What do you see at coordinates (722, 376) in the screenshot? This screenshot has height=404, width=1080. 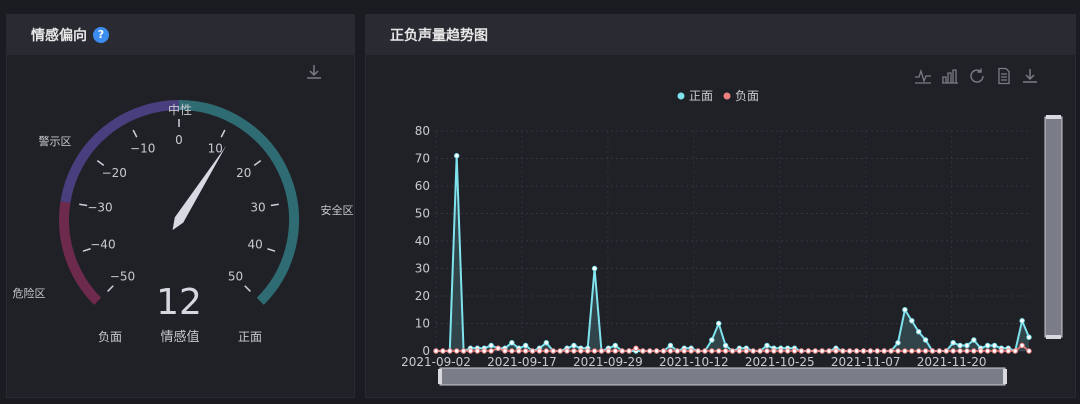 I see `x-zoom-slider` at bounding box center [722, 376].